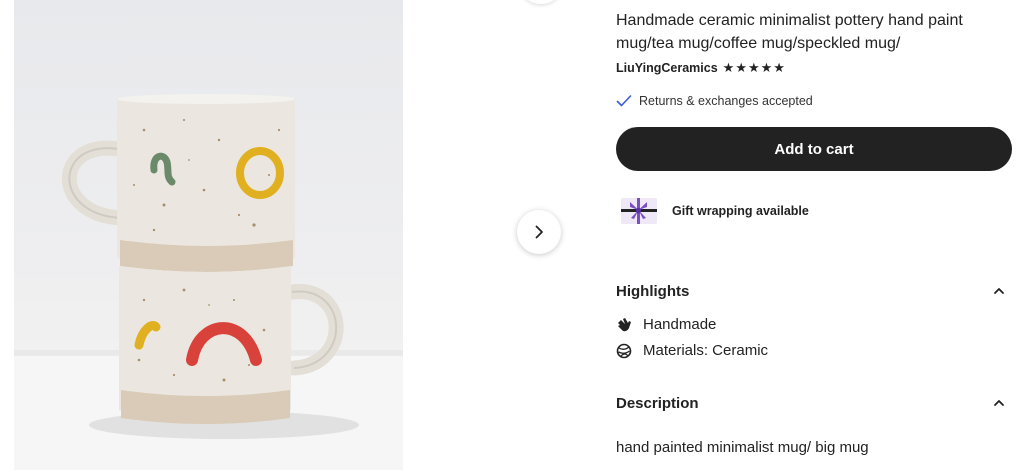 The image size is (1024, 470). What do you see at coordinates (639, 211) in the screenshot?
I see `gift-icon` at bounding box center [639, 211].